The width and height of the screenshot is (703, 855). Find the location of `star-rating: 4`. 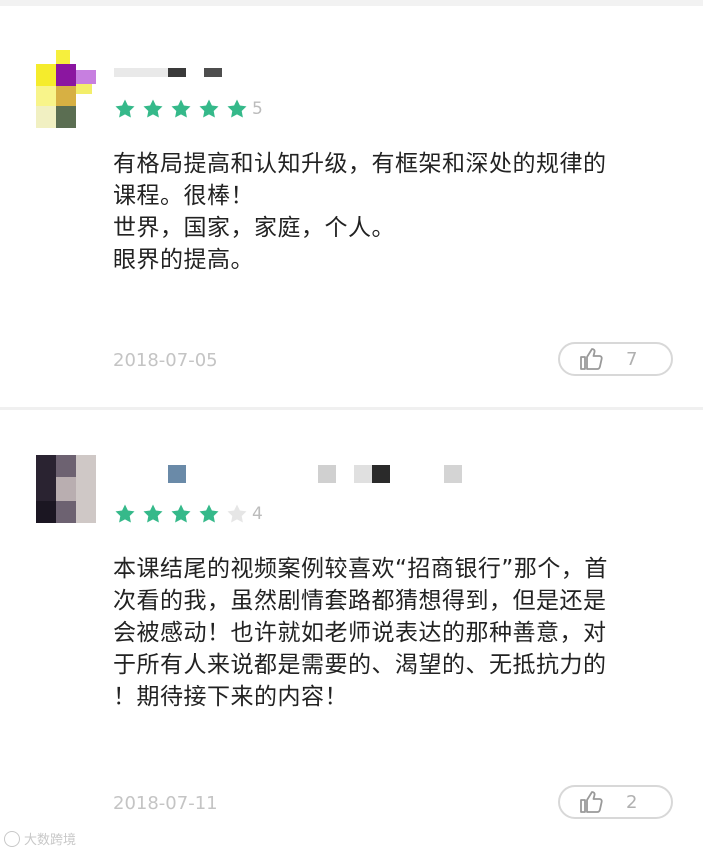

star-rating: 4 is located at coordinates (188, 514).